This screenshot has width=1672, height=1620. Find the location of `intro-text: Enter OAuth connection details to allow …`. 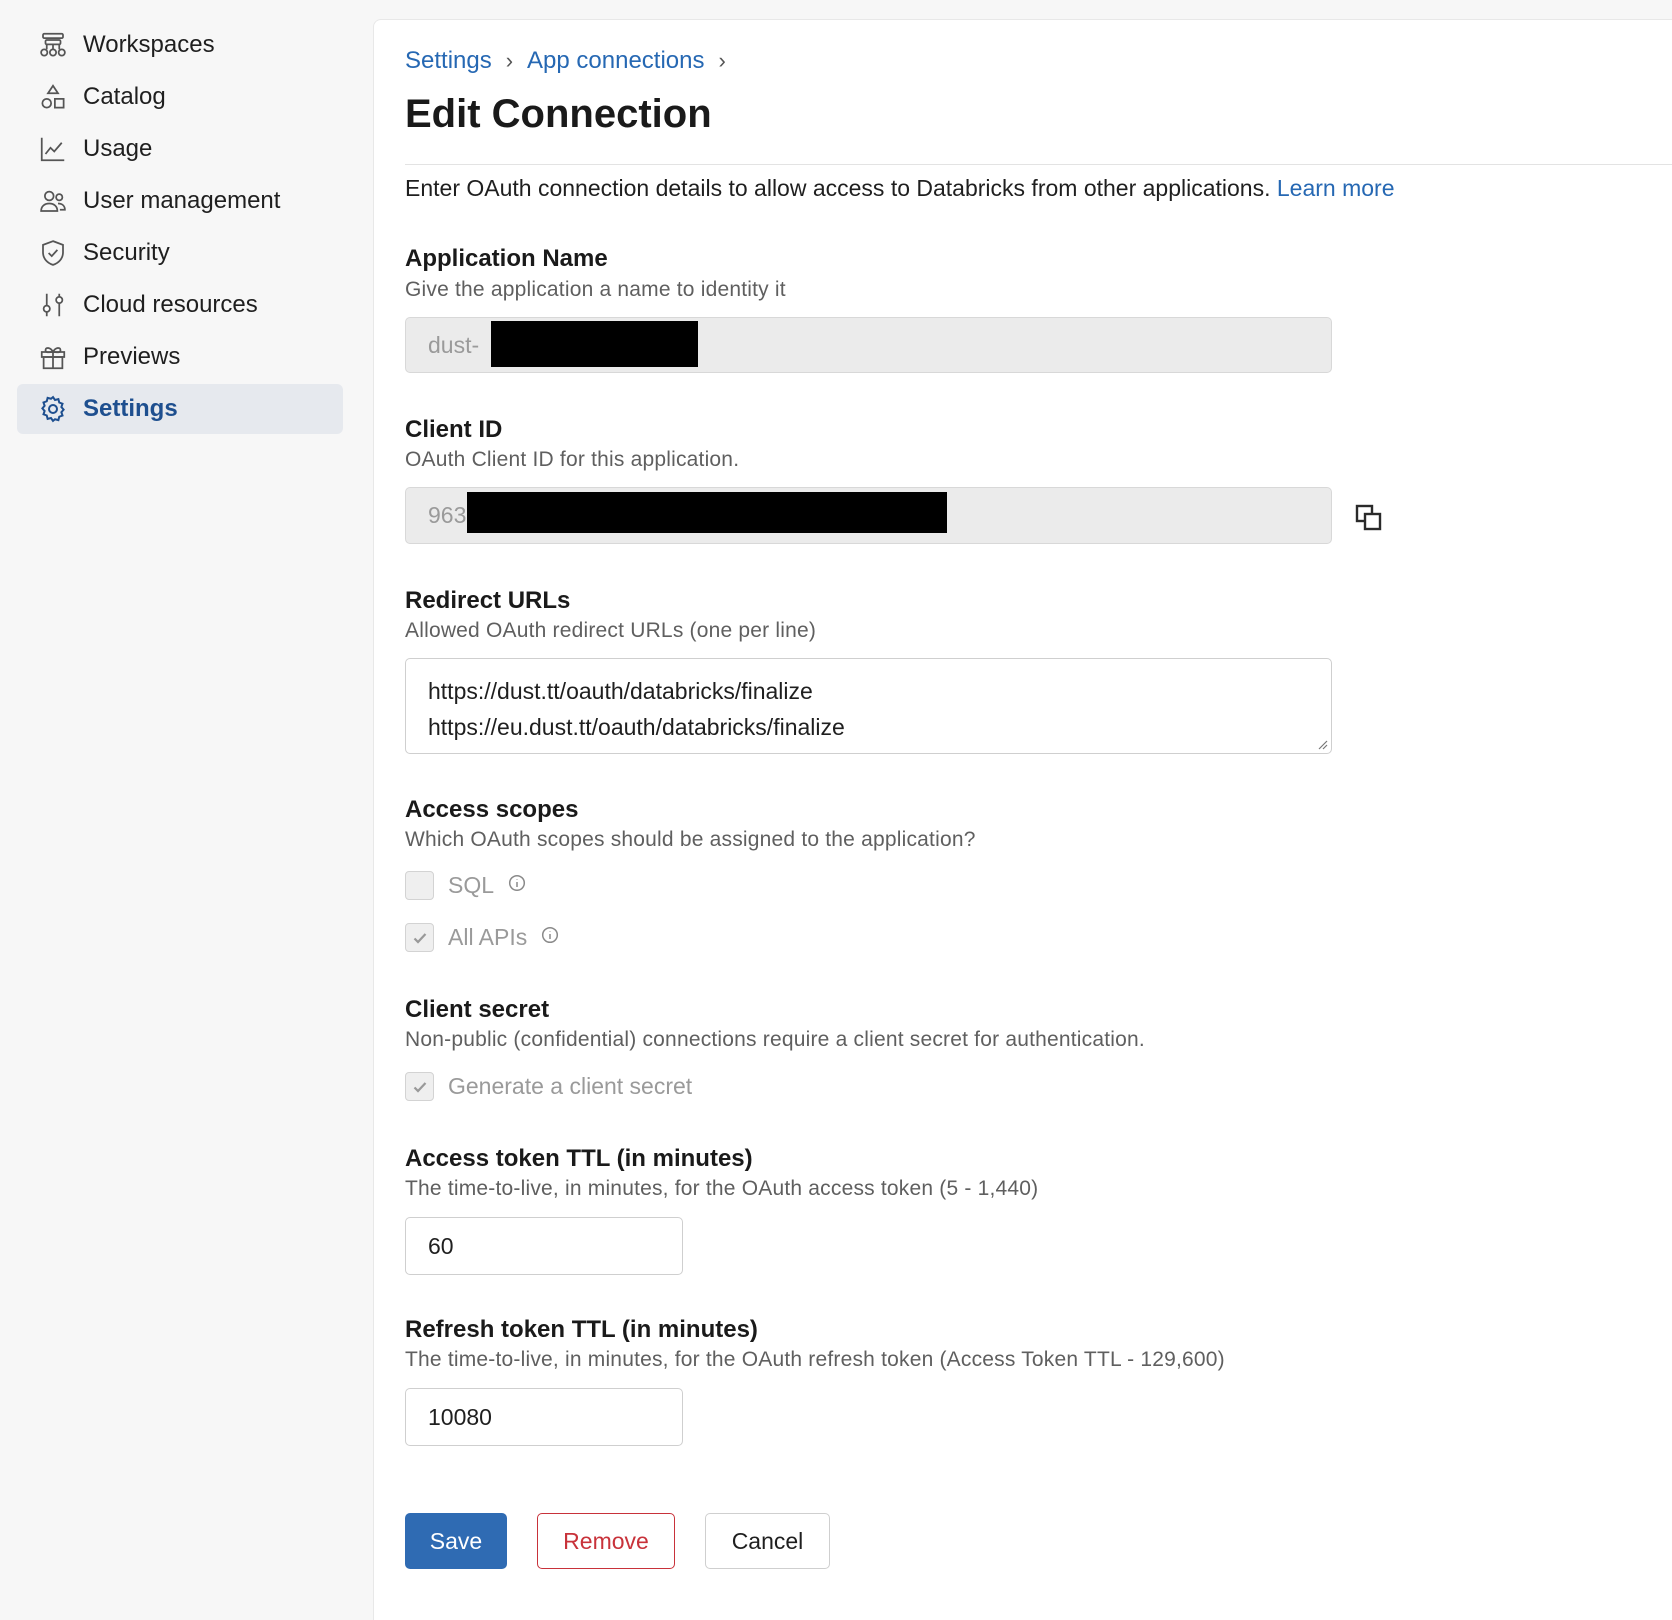

intro-text: Enter OAuth connection details to allow … is located at coordinates (900, 188).